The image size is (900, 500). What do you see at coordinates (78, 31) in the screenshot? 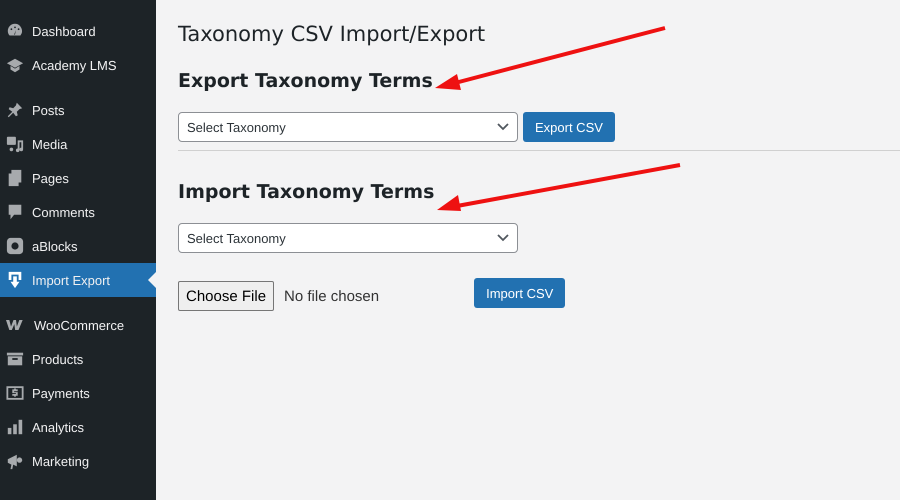
I see `sidebar-item: Dashboard` at bounding box center [78, 31].